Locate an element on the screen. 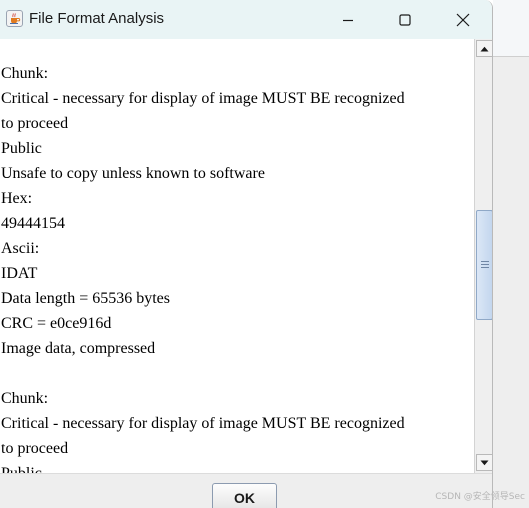 The image size is (529, 508). scroll-thumb is located at coordinates (484, 265).